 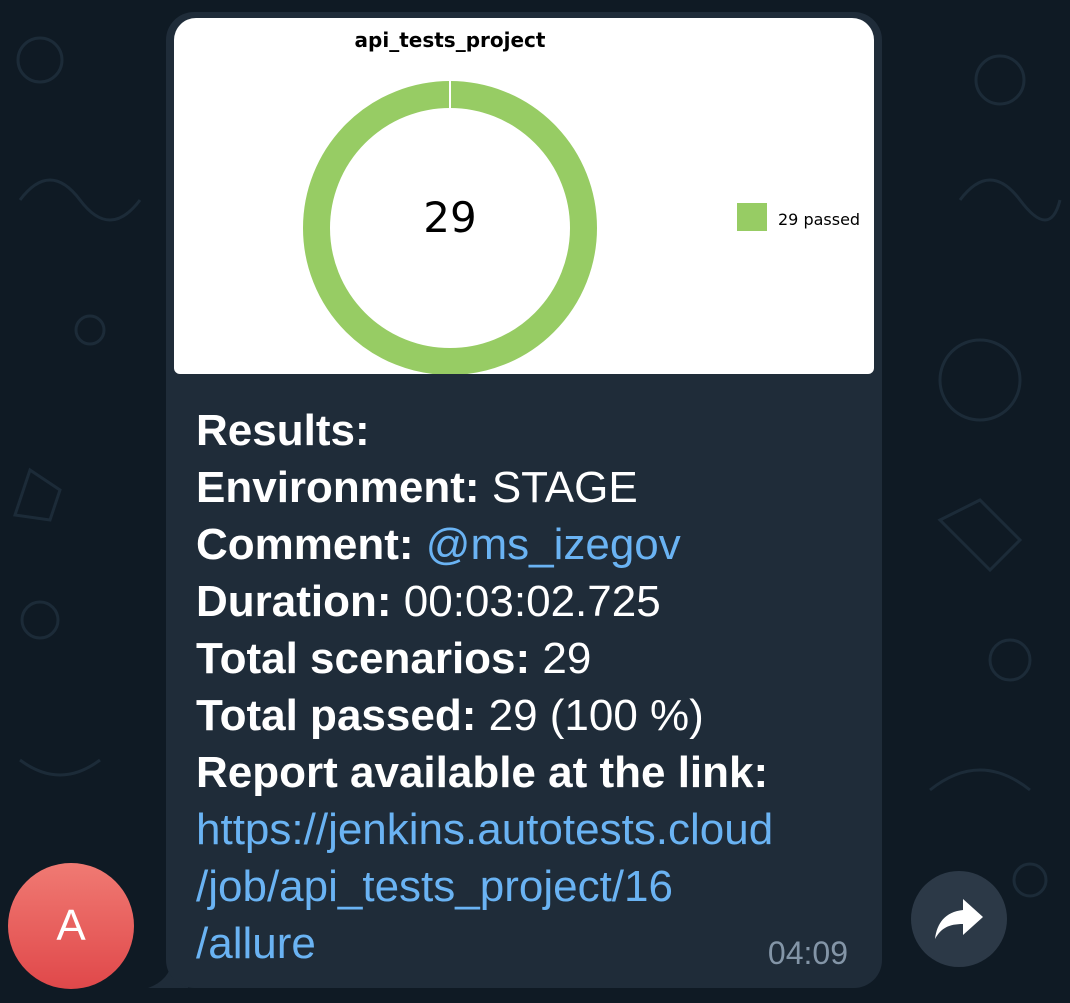 I want to click on passed-line: Total passed: 29 (100 %), so click(x=531, y=715).